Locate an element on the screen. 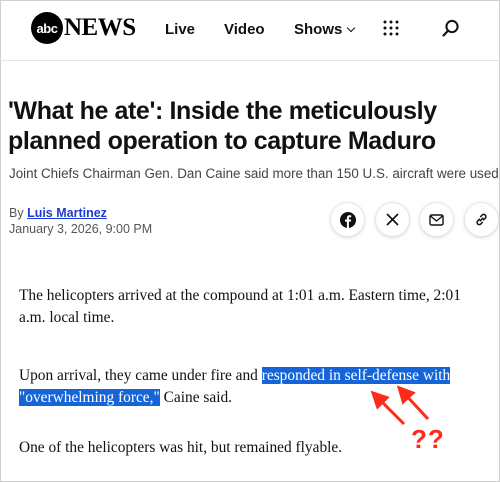 The image size is (500, 482). share-link-button is located at coordinates (481, 219).